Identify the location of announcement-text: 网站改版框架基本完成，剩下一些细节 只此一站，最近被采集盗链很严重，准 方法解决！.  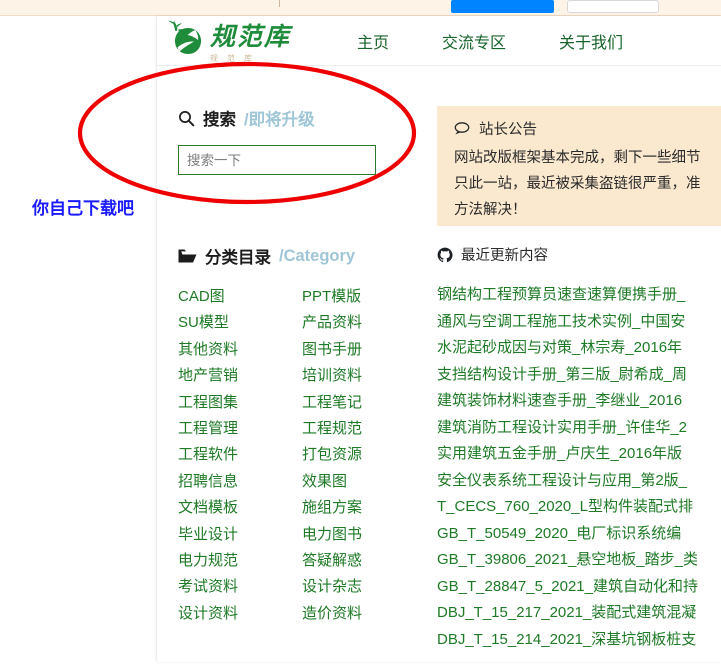
(587, 184).